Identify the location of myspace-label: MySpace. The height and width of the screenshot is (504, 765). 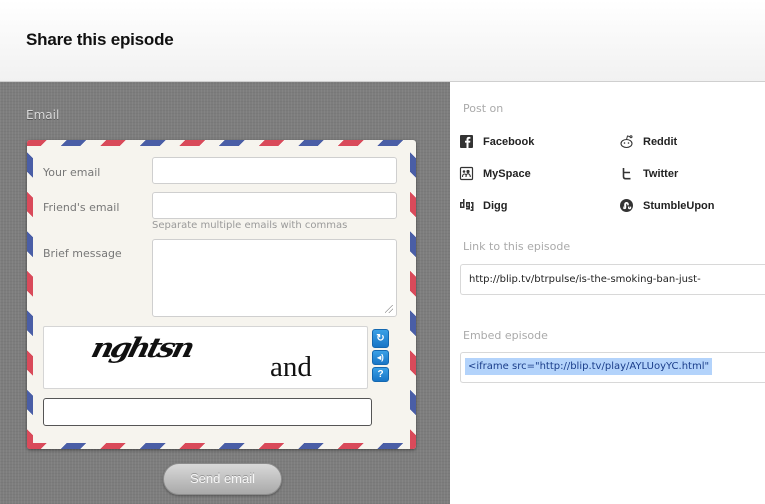
(507, 173).